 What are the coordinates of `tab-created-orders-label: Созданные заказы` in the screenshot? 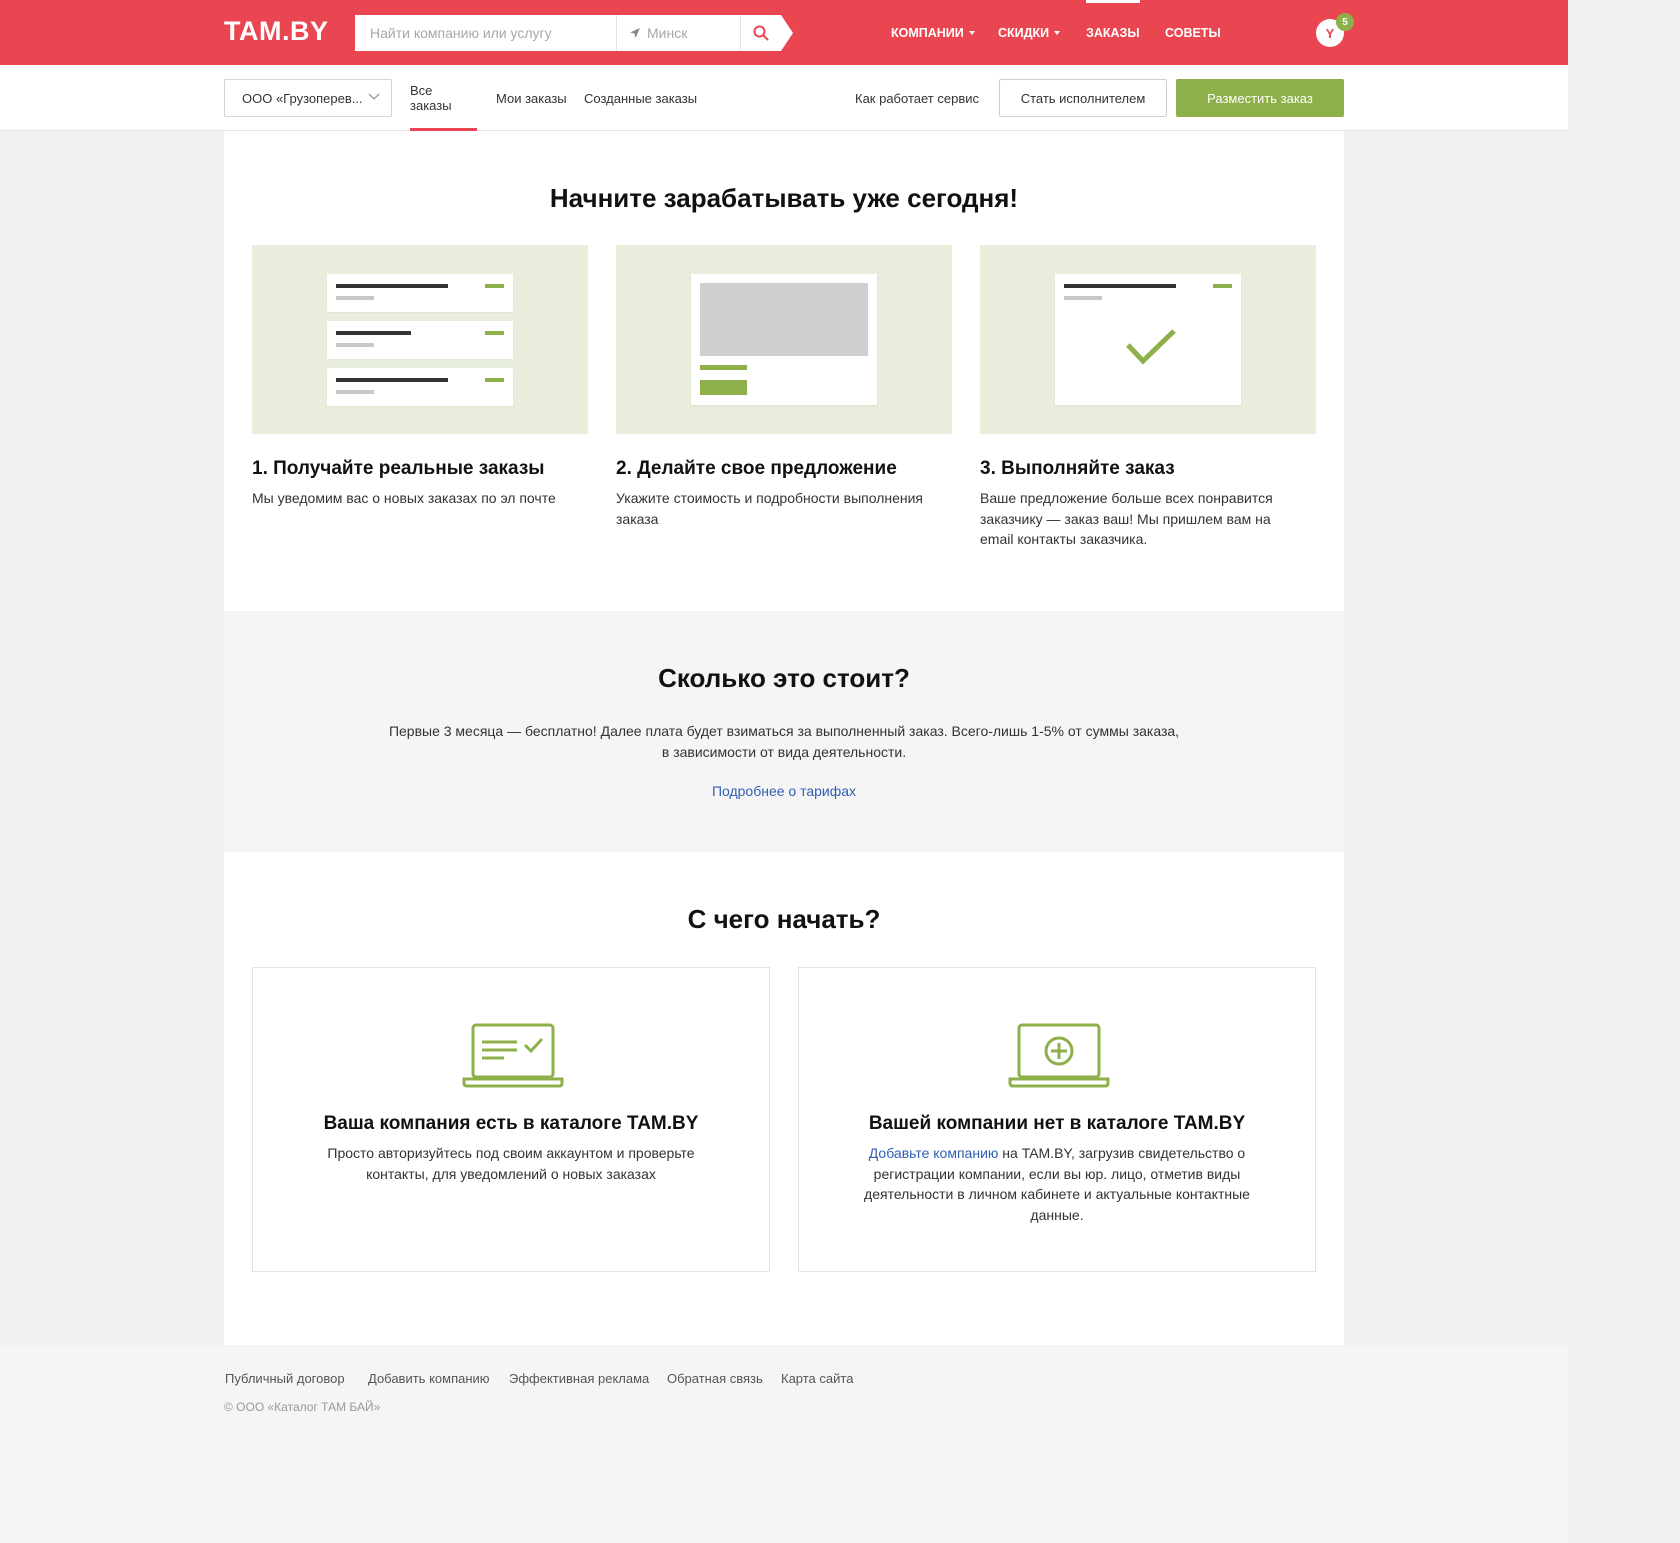 It's located at (641, 98).